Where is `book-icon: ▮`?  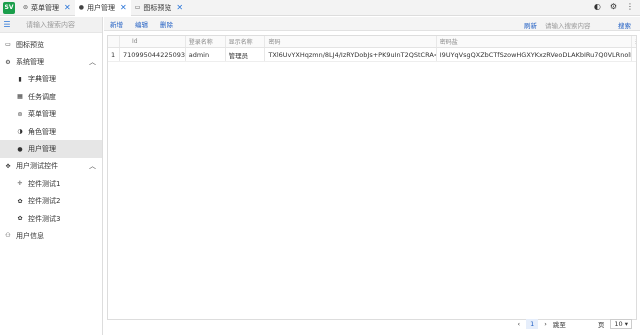 book-icon: ▮ is located at coordinates (20, 79).